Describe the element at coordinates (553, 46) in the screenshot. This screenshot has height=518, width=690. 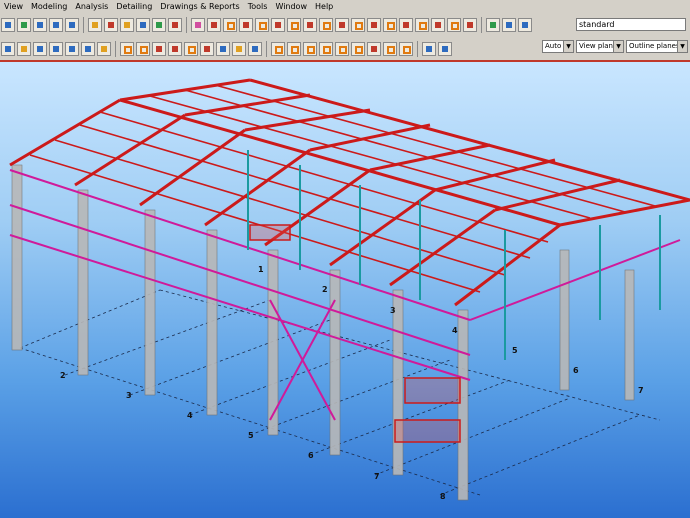
I see `selection-mode-value: Auto` at that location.